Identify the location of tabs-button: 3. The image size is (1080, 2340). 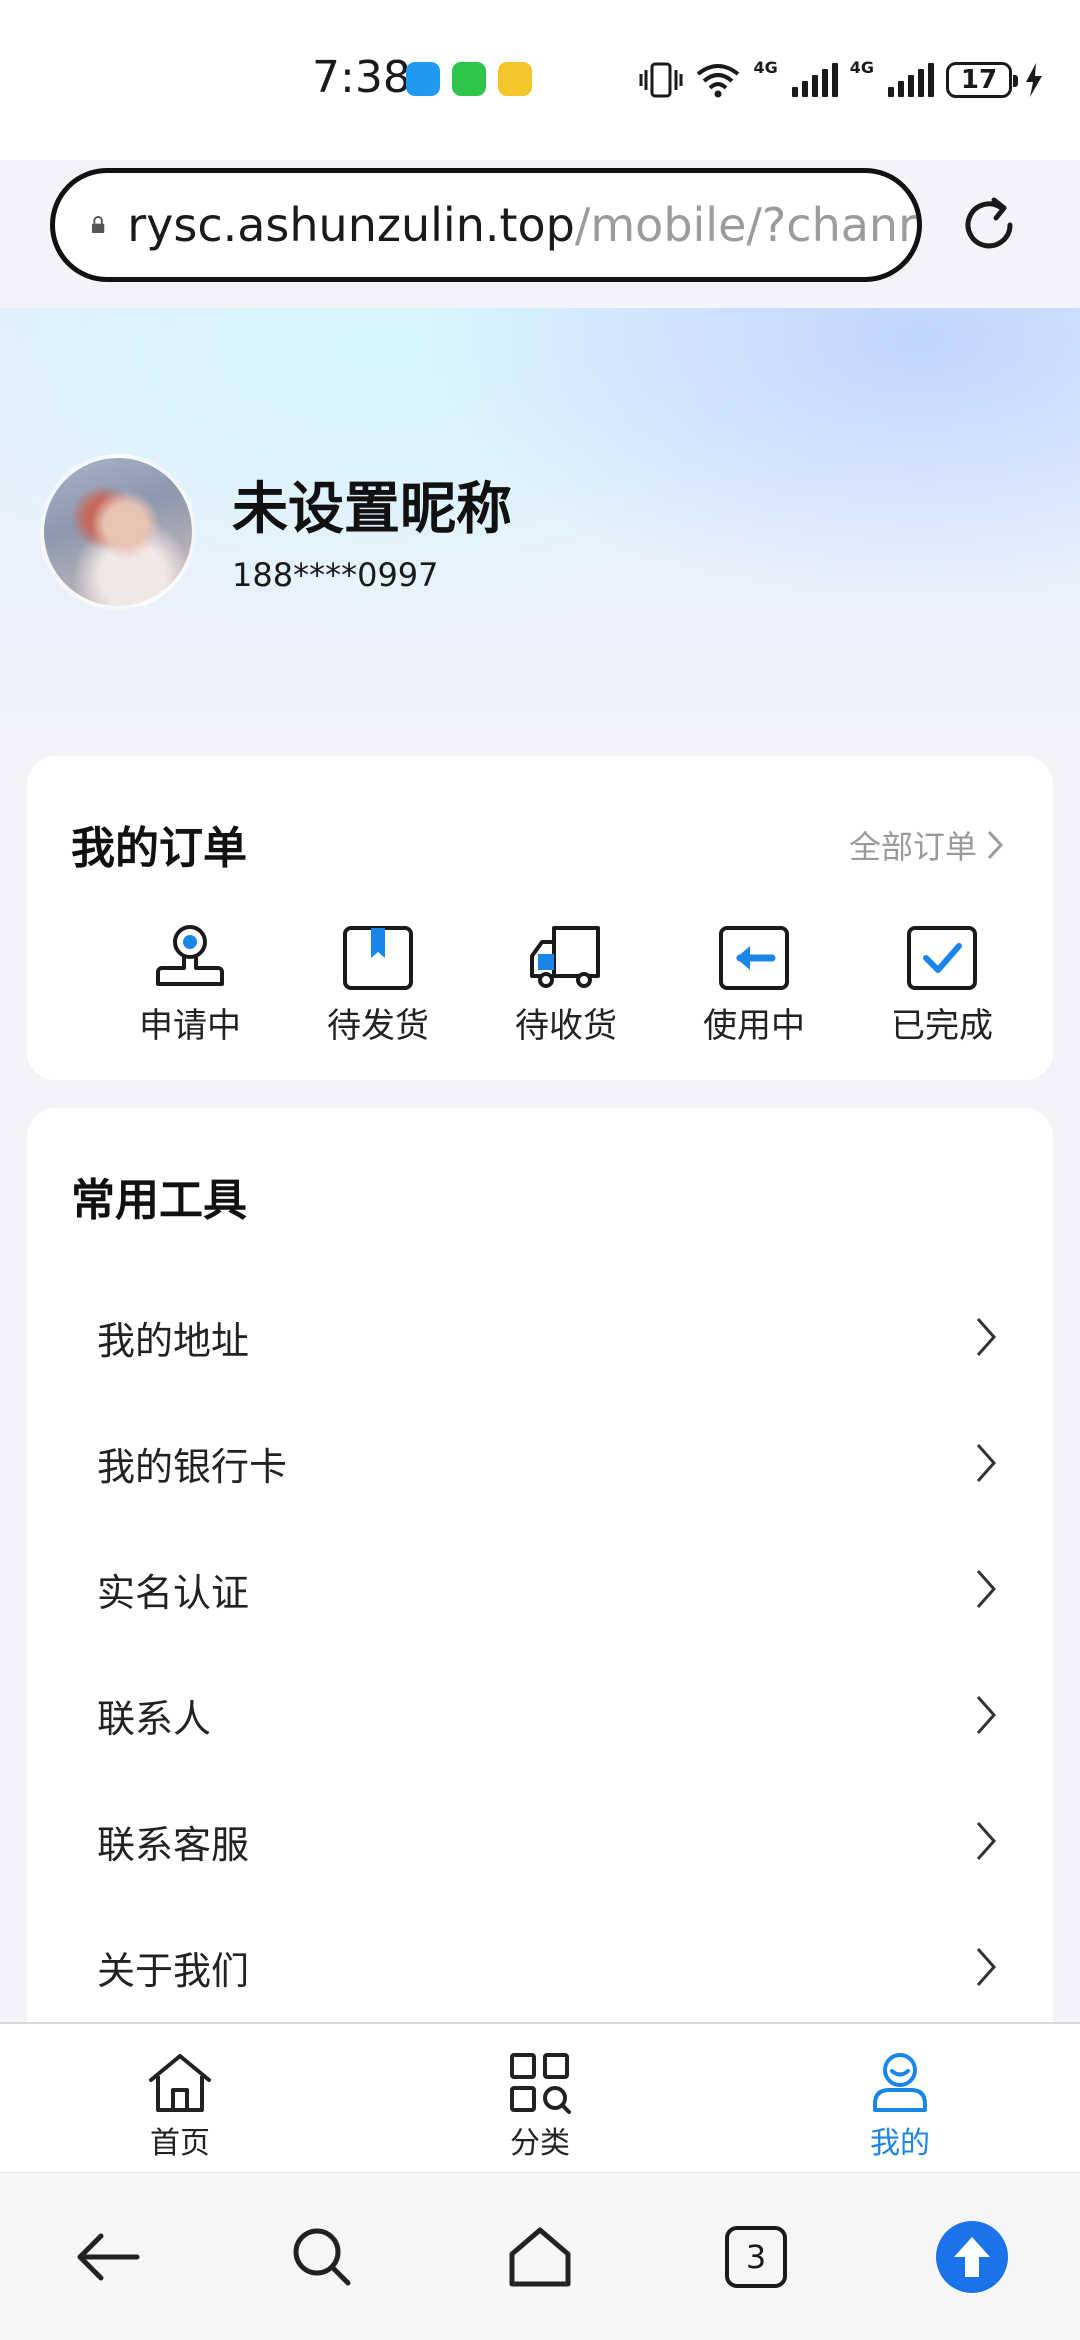
(756, 2257).